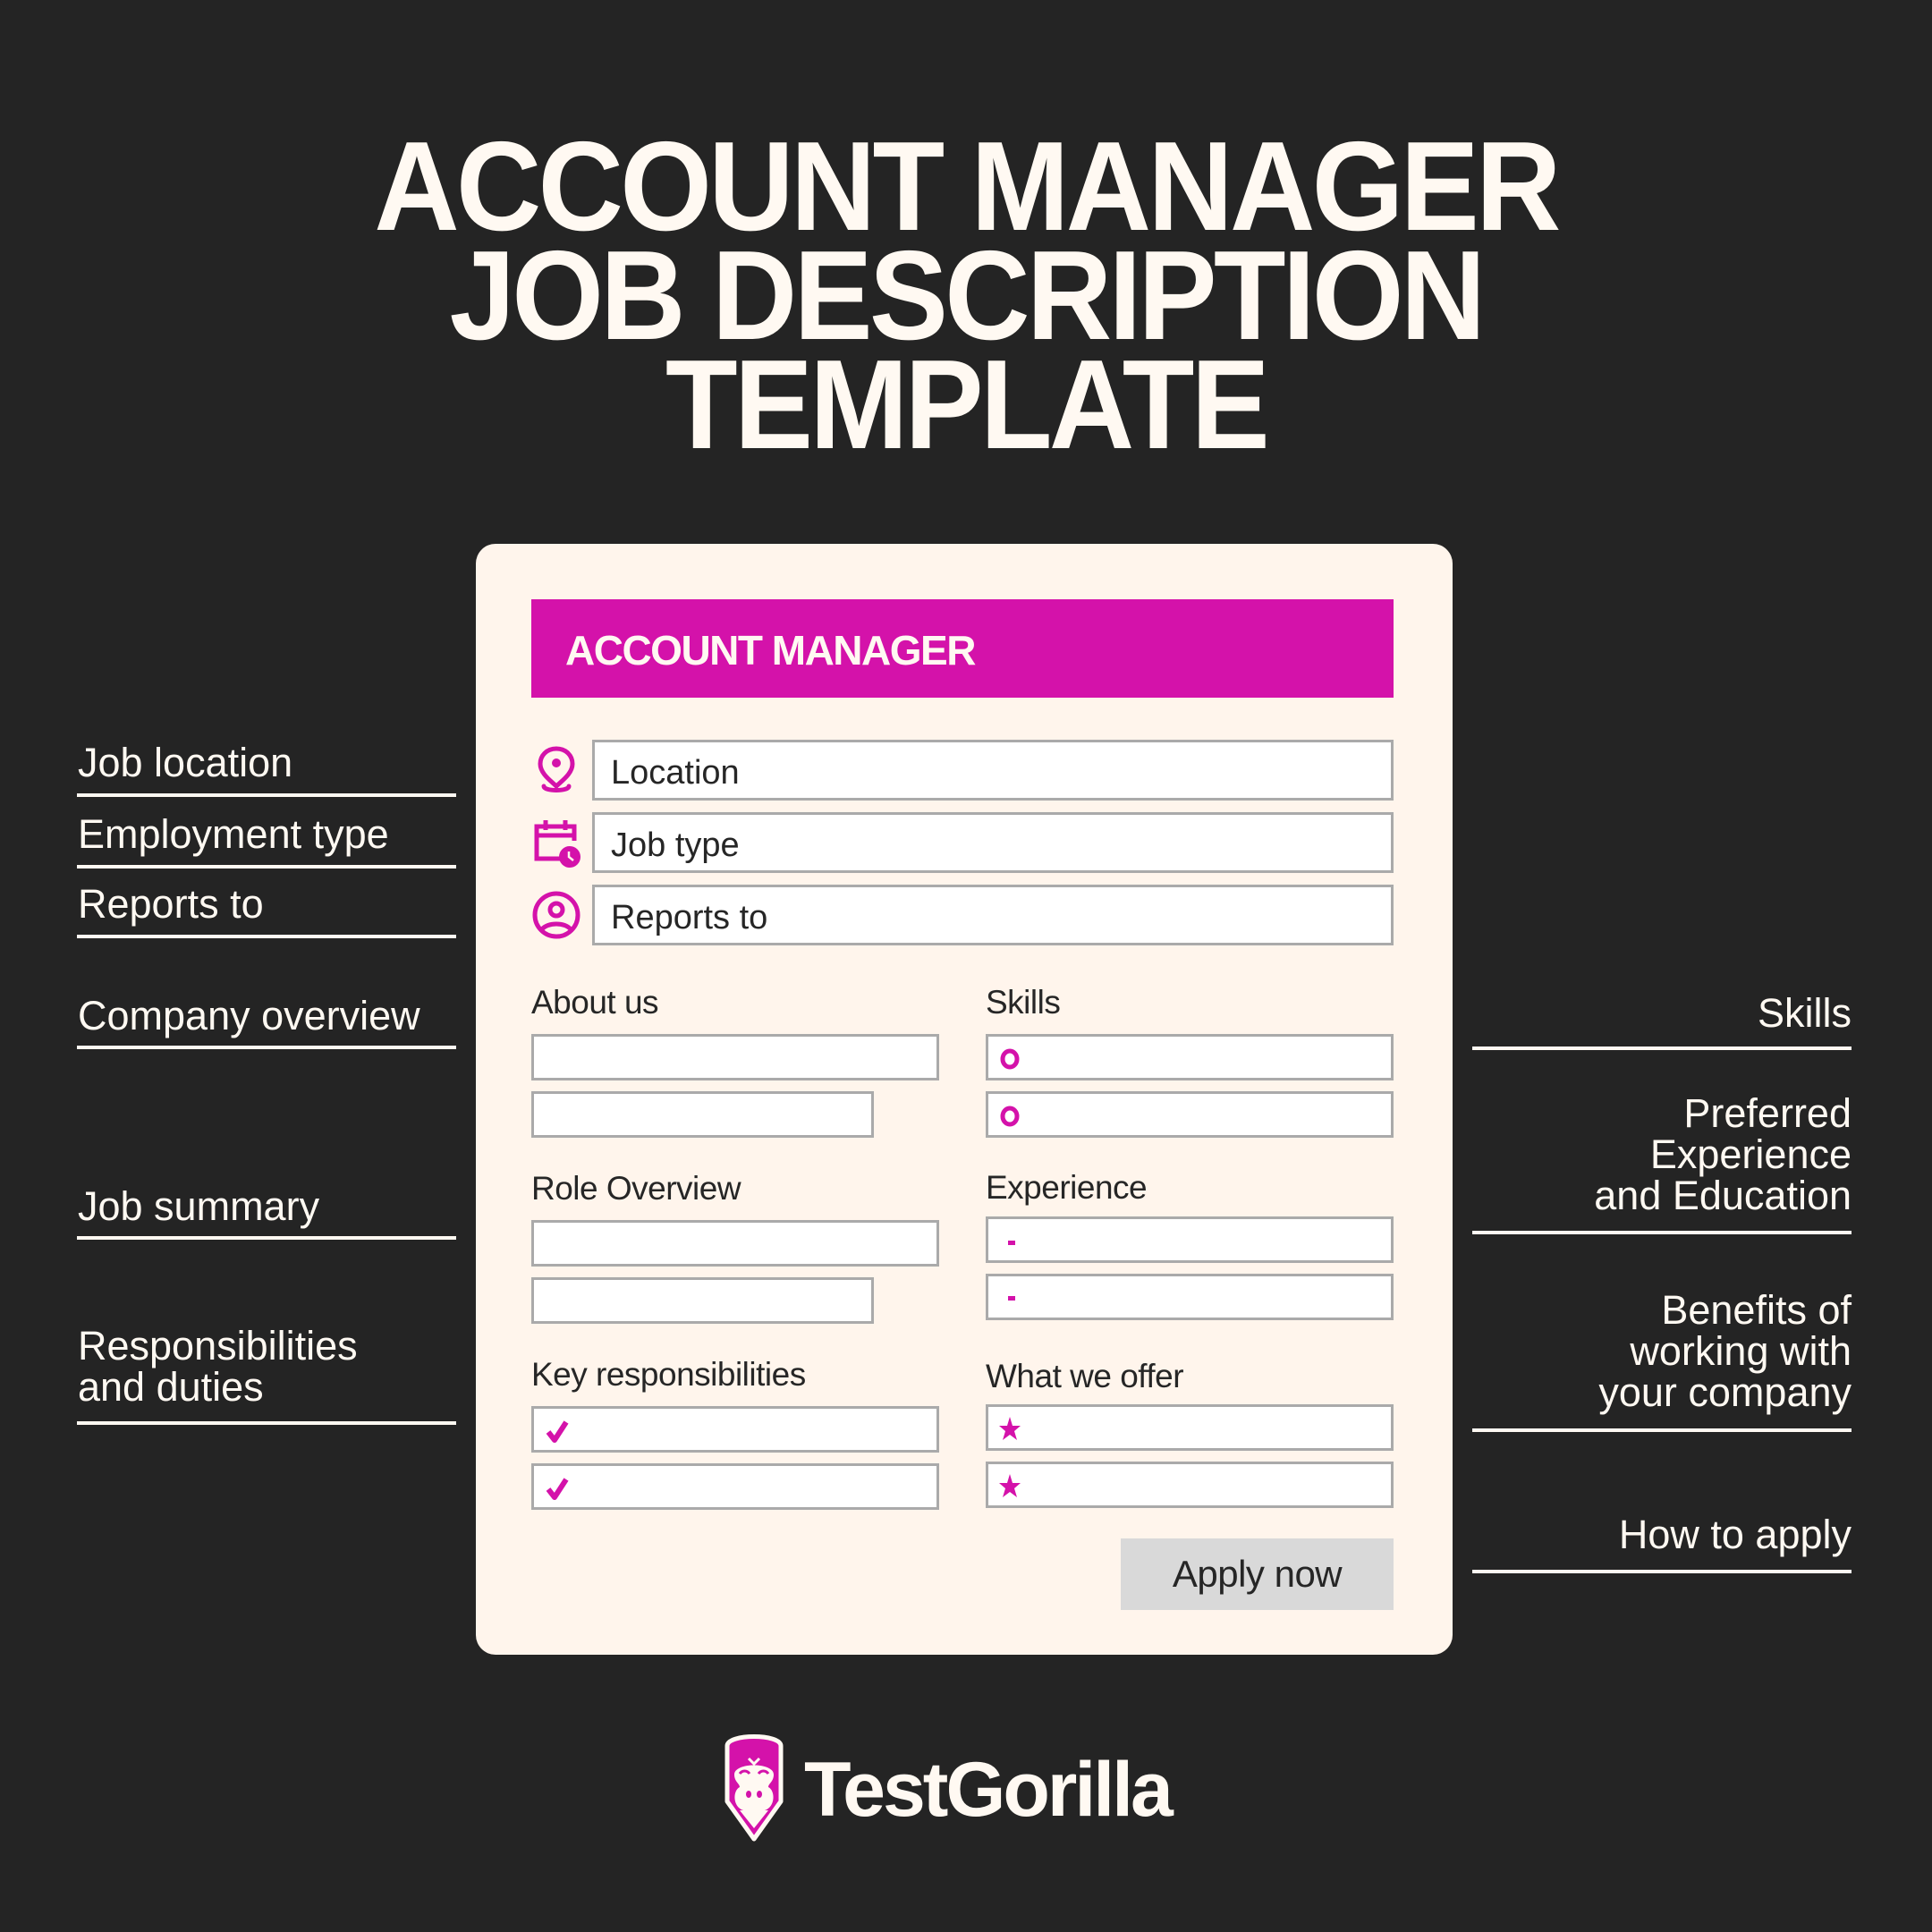 The height and width of the screenshot is (1932, 1932). Describe the element at coordinates (556, 915) in the screenshot. I see `user-circle-icon` at that location.